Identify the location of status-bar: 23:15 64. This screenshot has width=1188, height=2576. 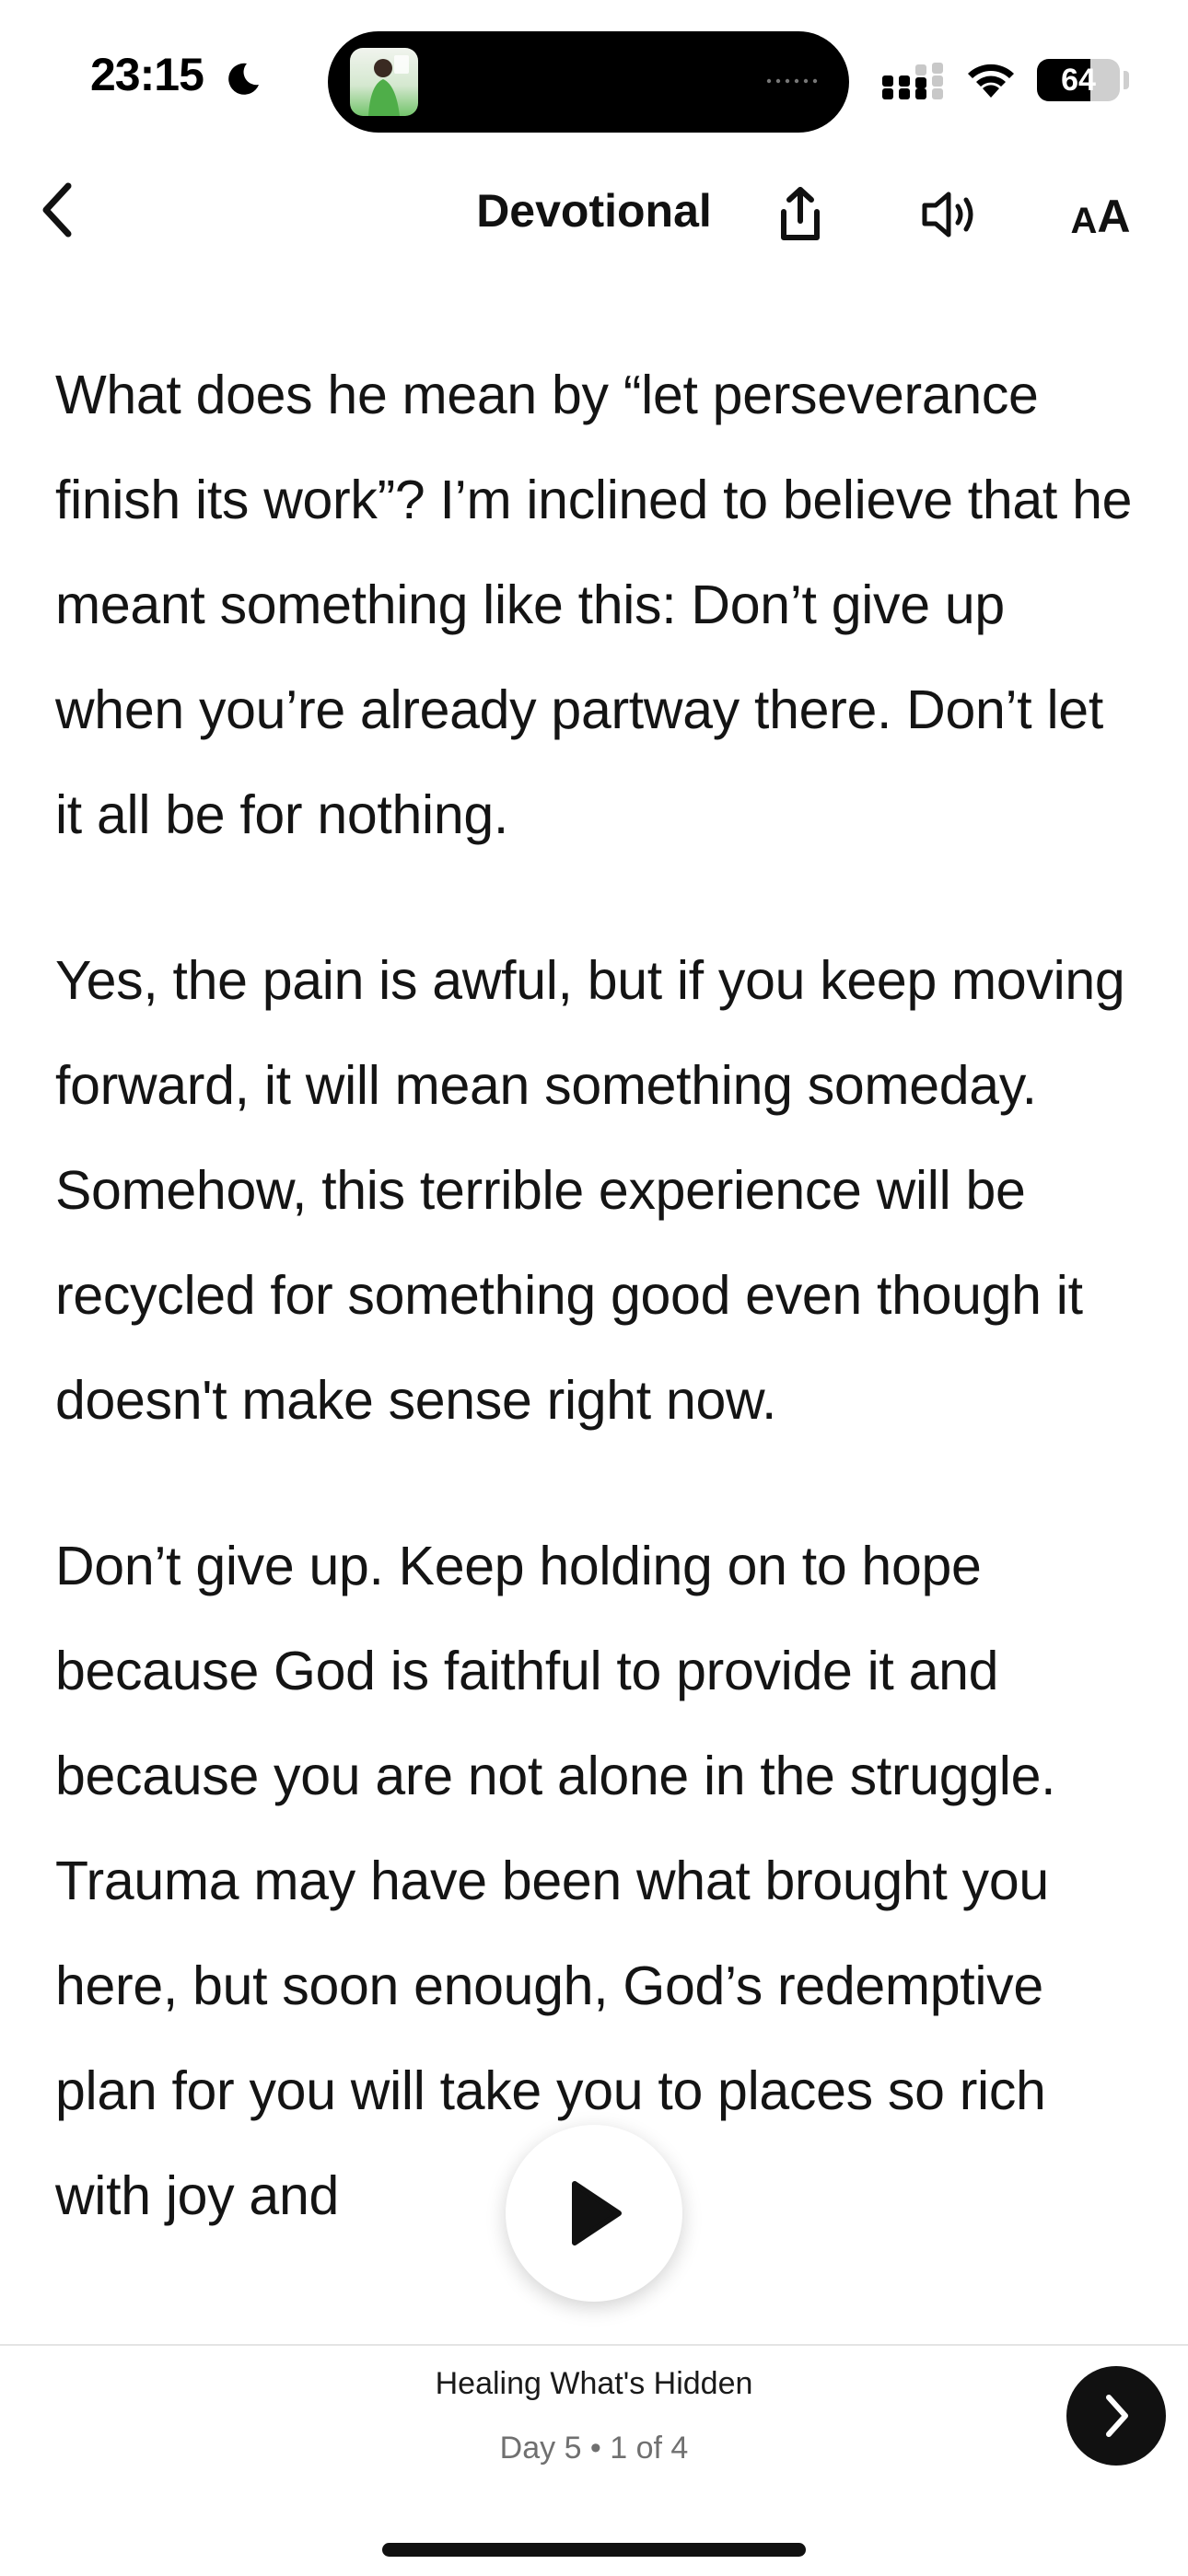
(594, 69).